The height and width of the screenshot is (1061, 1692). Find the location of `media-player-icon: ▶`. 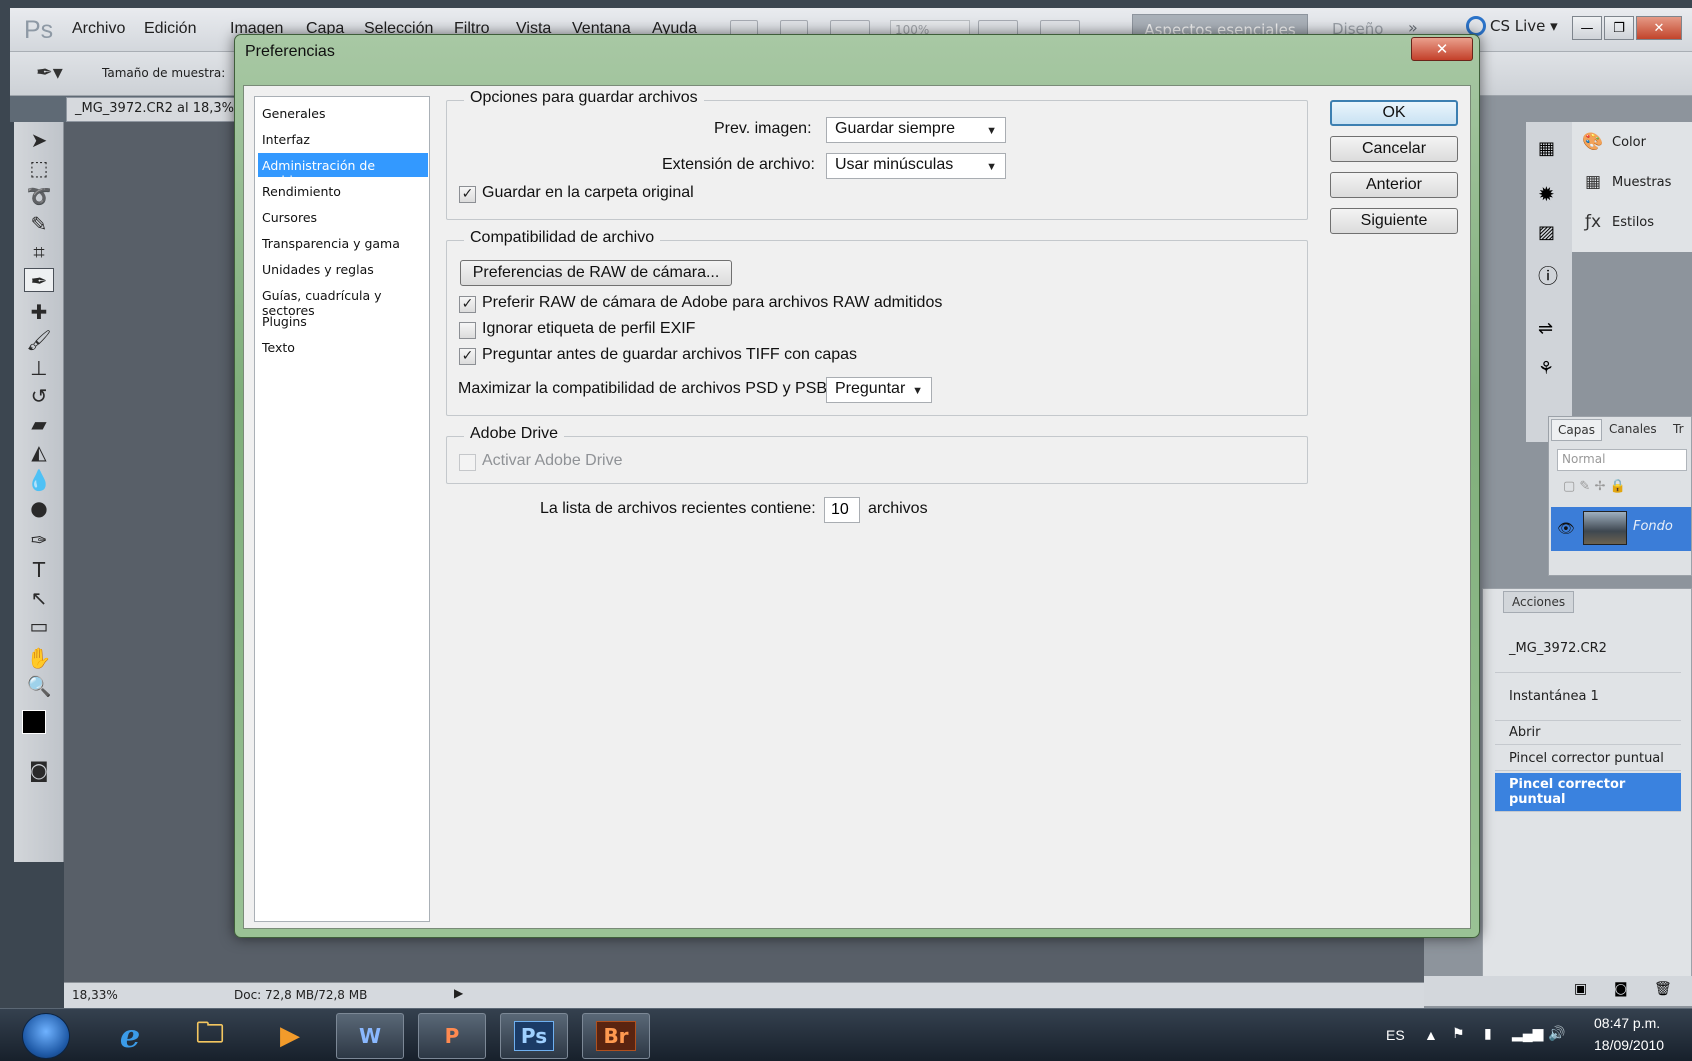

media-player-icon: ▶ is located at coordinates (290, 1036).